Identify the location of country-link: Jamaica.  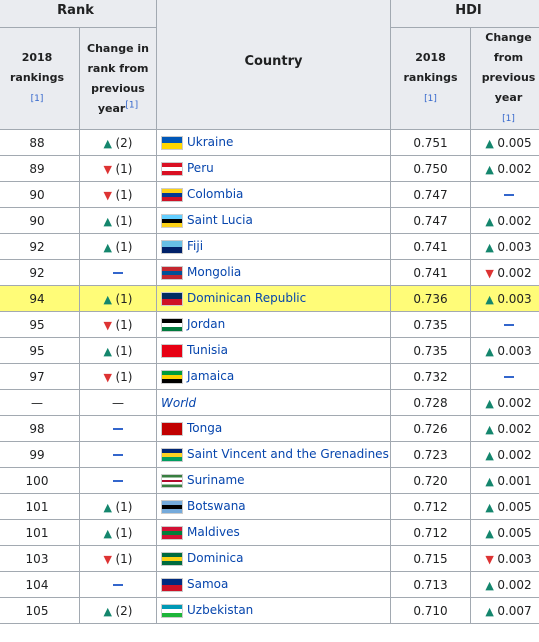
(210, 376).